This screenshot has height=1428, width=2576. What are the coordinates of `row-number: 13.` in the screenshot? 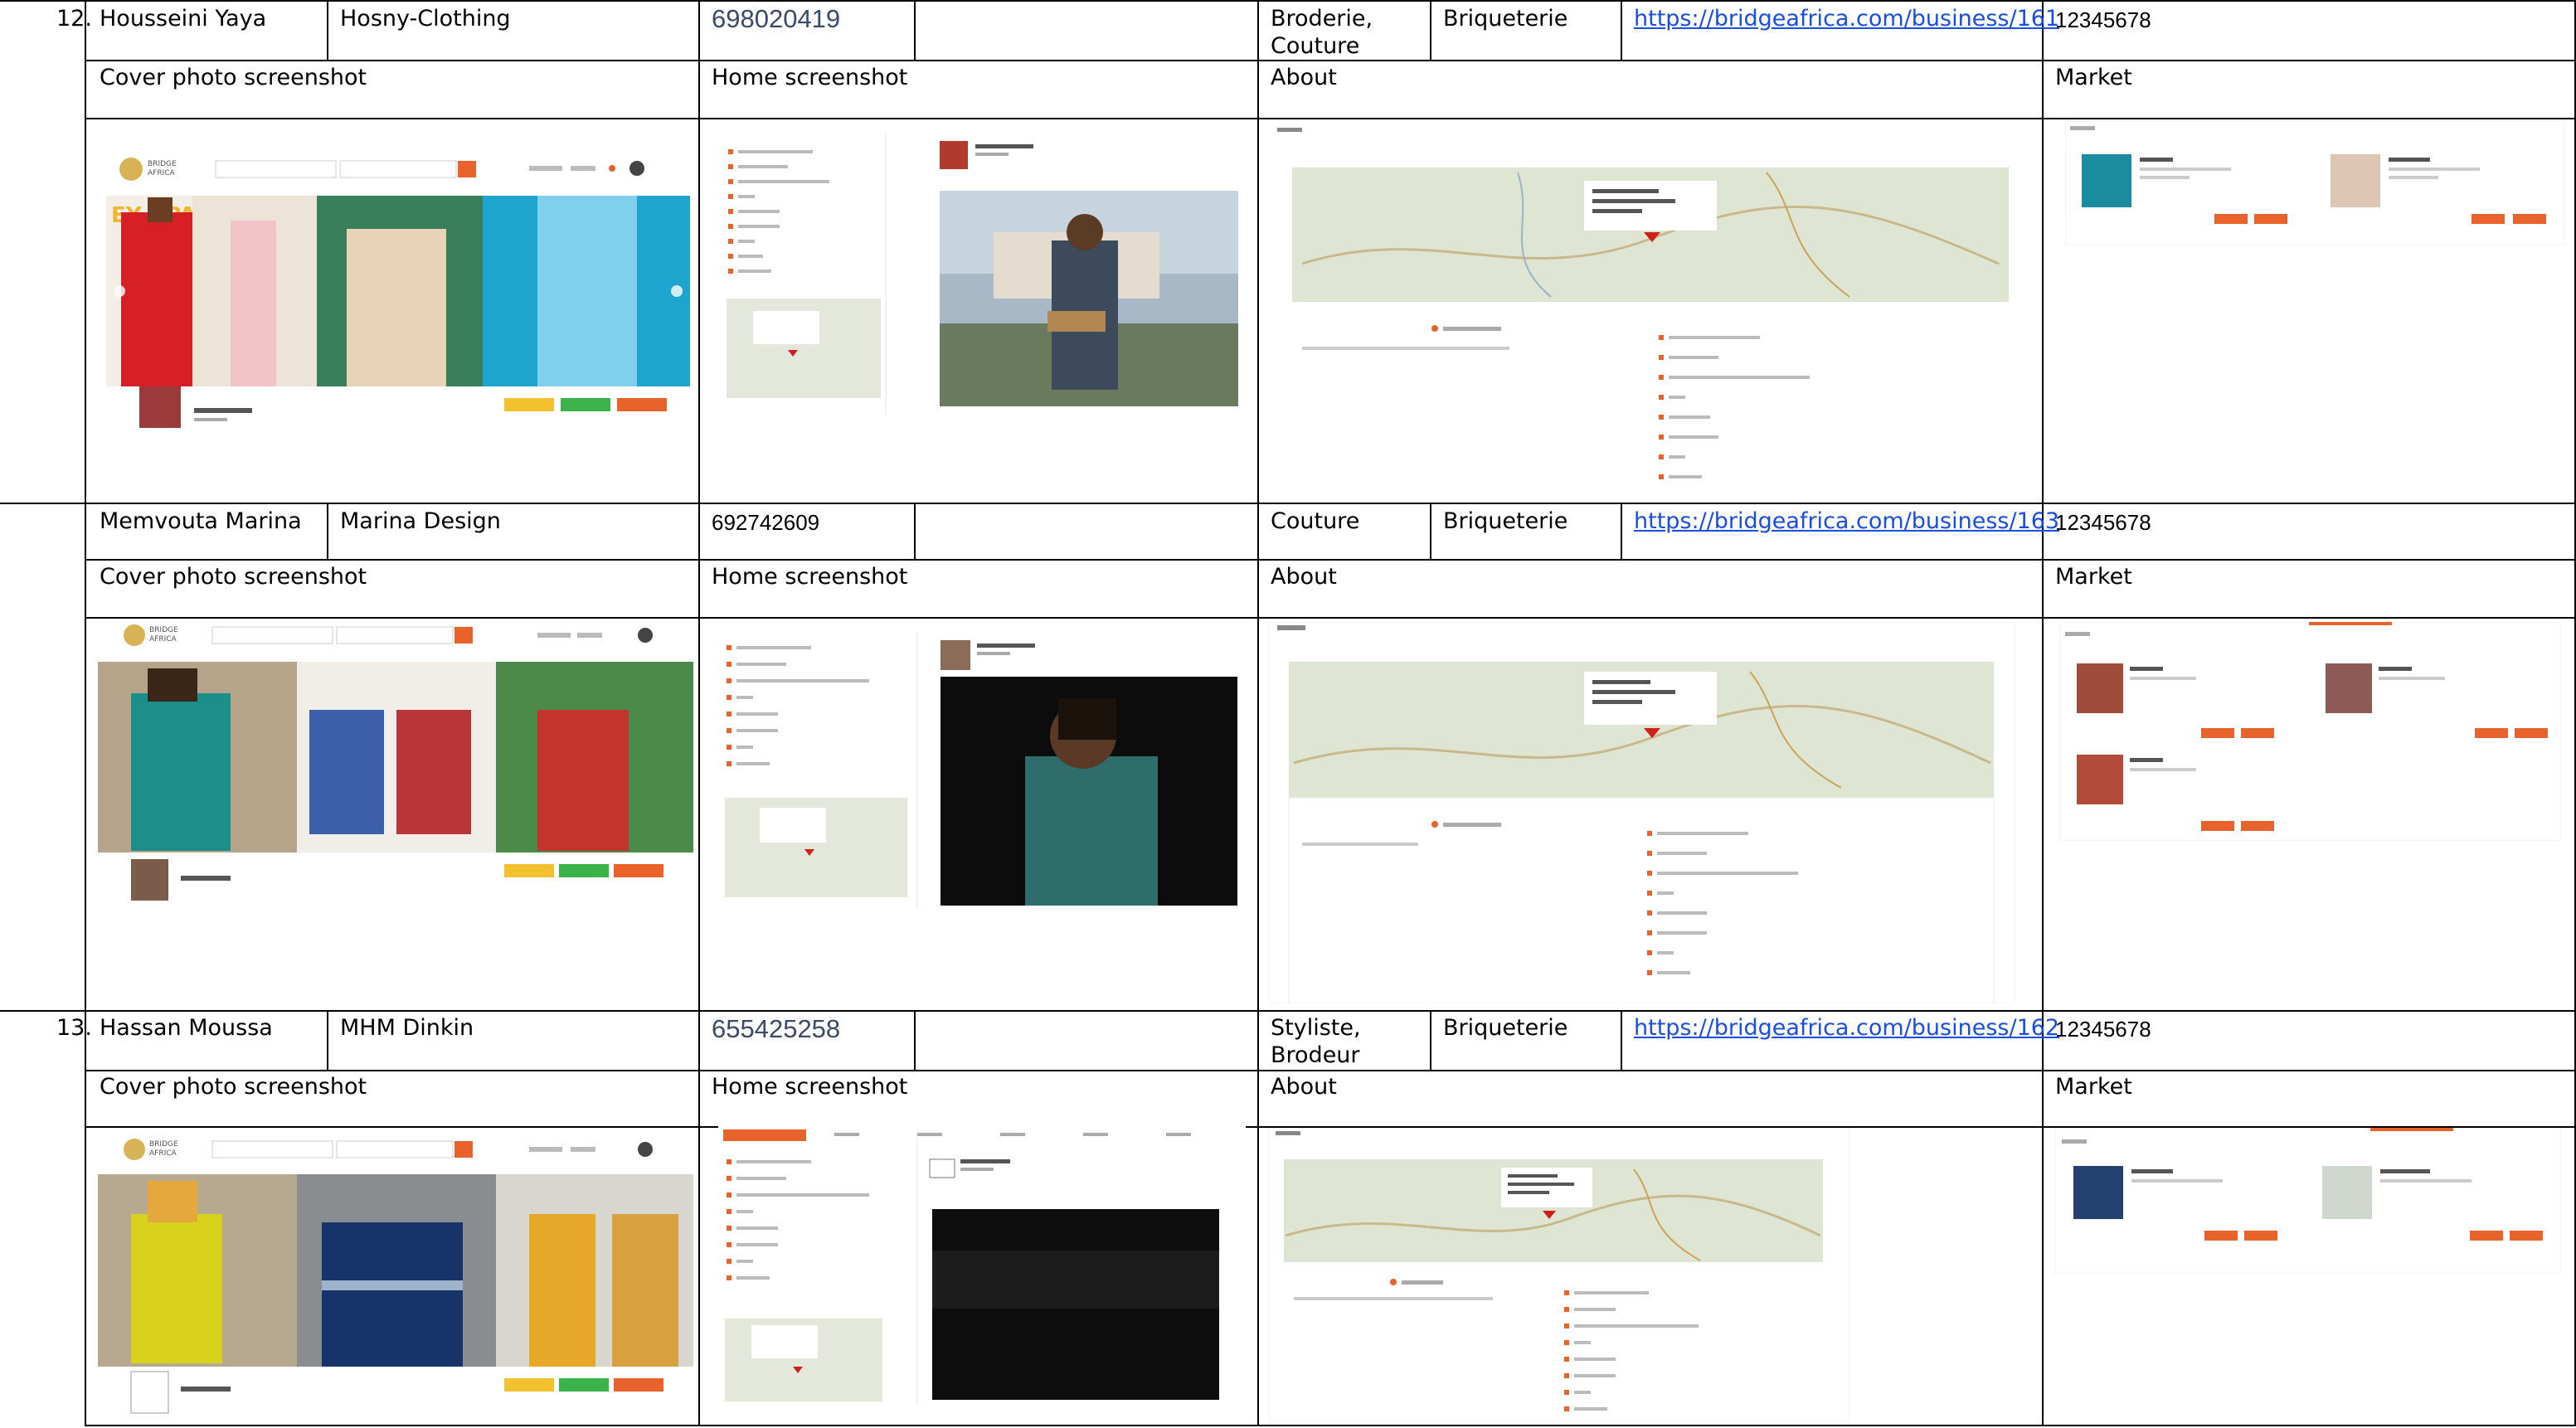 It's located at (74, 1028).